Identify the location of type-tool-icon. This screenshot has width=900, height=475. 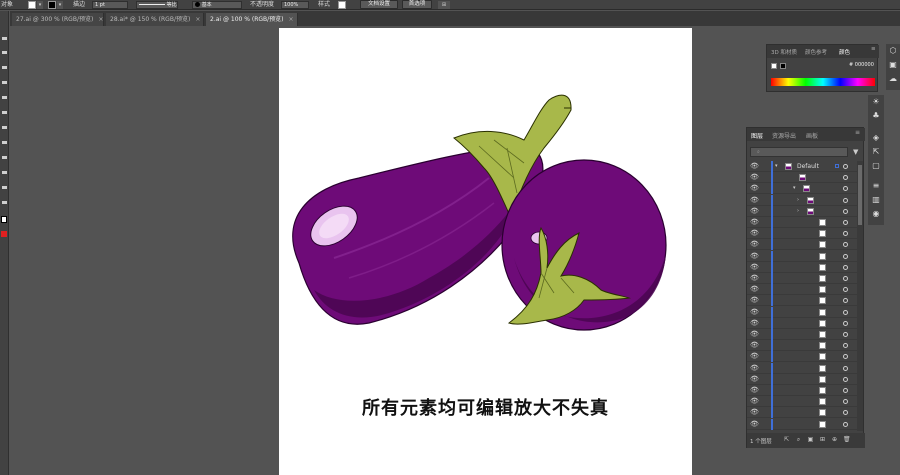
(4, 82).